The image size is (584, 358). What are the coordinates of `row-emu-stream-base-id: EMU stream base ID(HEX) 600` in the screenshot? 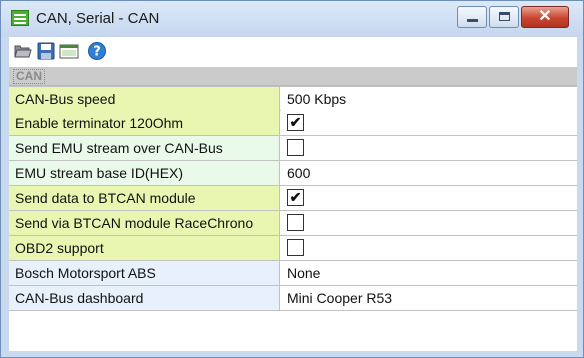 It's located at (293, 173).